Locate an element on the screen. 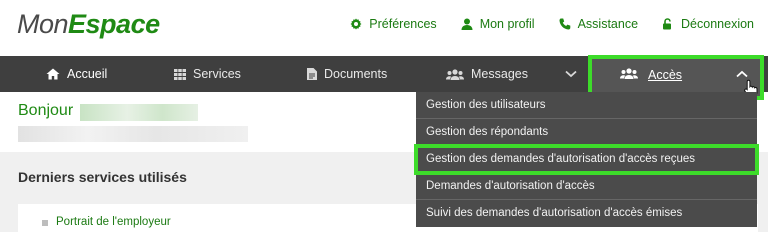  menu-item-gestion-utilisateurs: Gestion des utilisateurs is located at coordinates (586, 105).